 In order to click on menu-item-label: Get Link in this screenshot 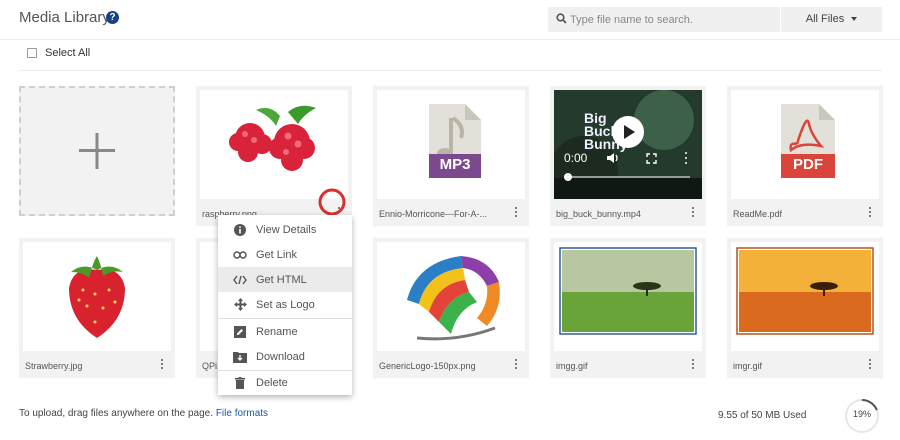, I will do `click(276, 254)`.